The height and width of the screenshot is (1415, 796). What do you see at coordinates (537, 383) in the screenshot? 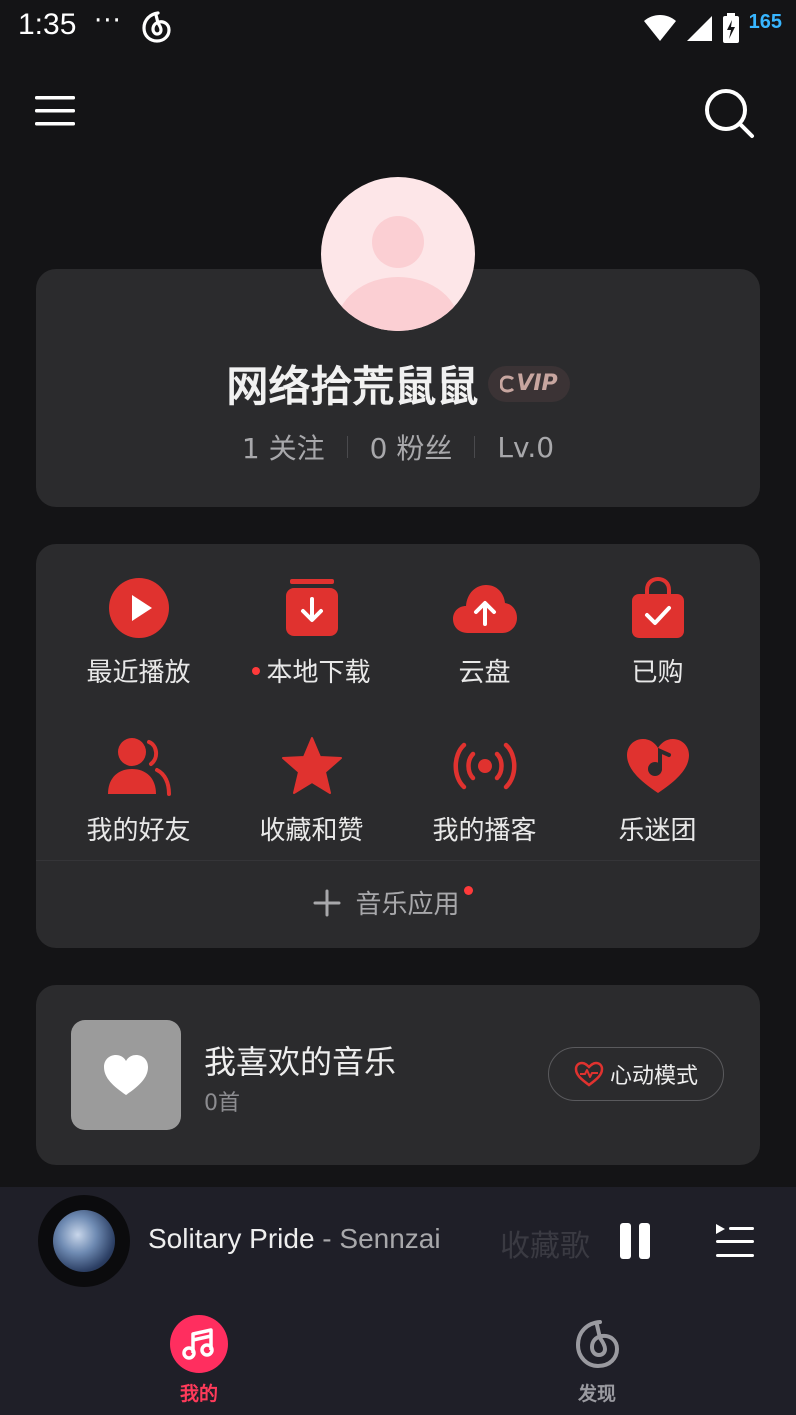
I see `vip-badge-label: VIP` at bounding box center [537, 383].